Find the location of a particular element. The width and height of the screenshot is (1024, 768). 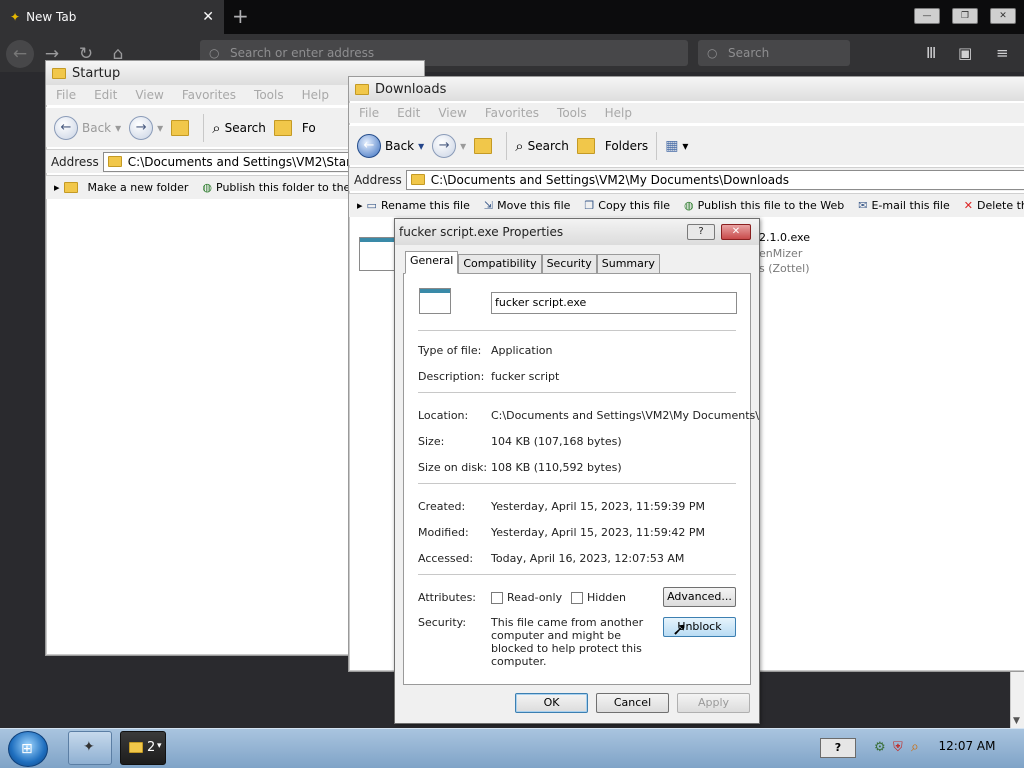

email-file-task: ✉ E-mail this file is located at coordinates (904, 205).